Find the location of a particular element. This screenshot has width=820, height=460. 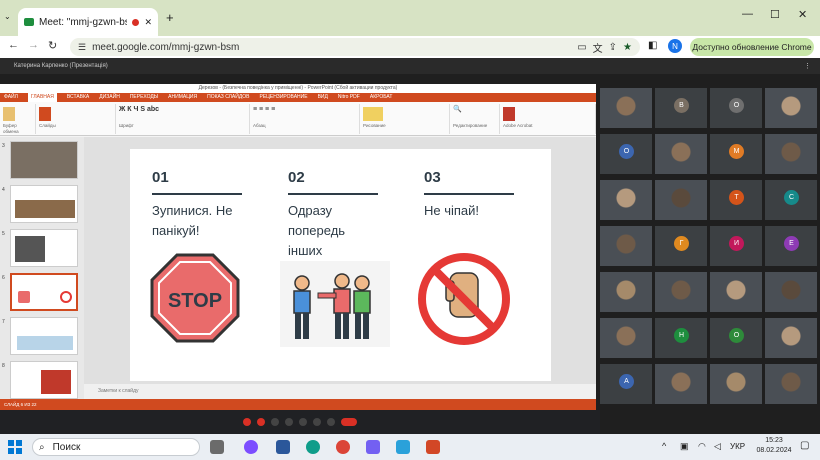

minimize-icon: — is located at coordinates (747, 14).